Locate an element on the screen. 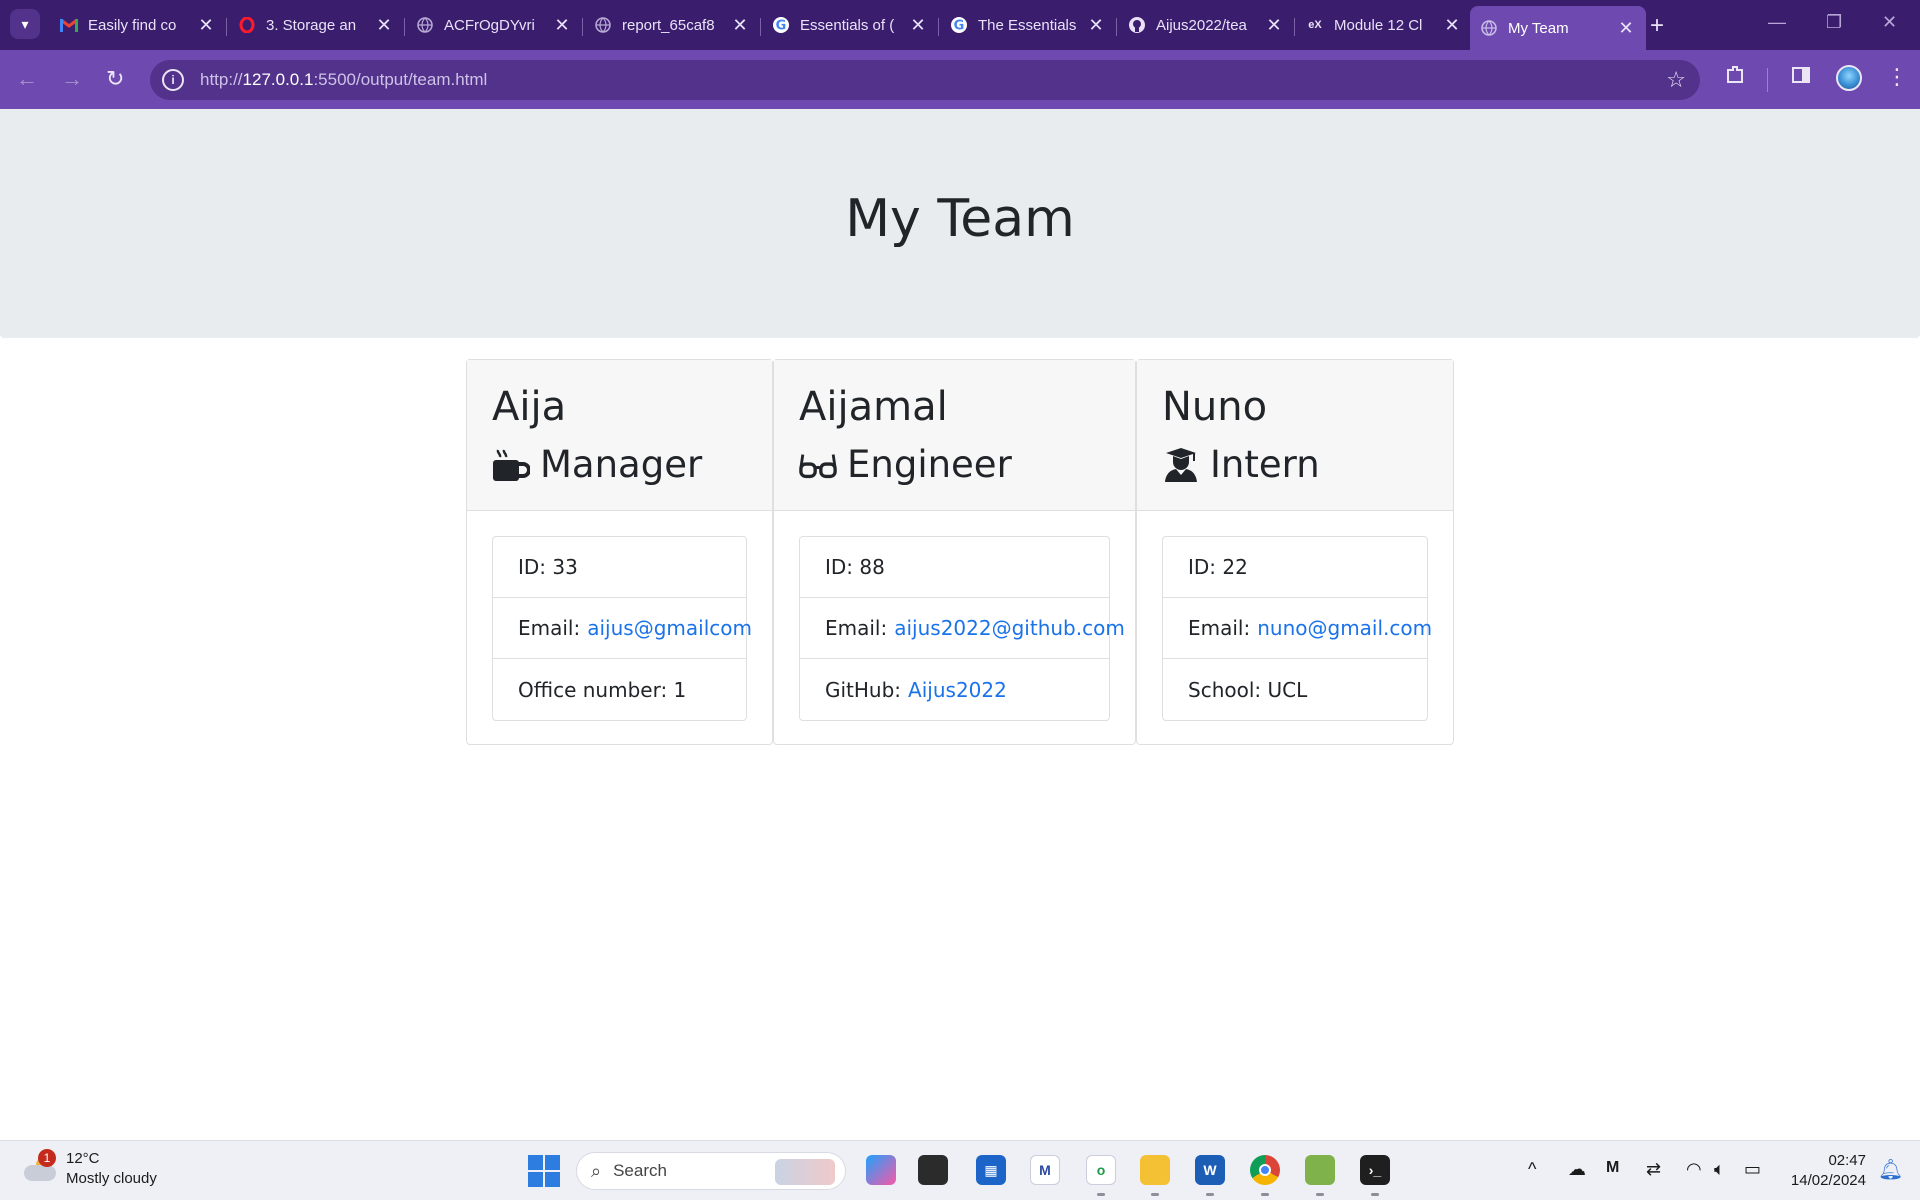 This screenshot has height=1200, width=1920. search-icon: ⌕ is located at coordinates (596, 1170).